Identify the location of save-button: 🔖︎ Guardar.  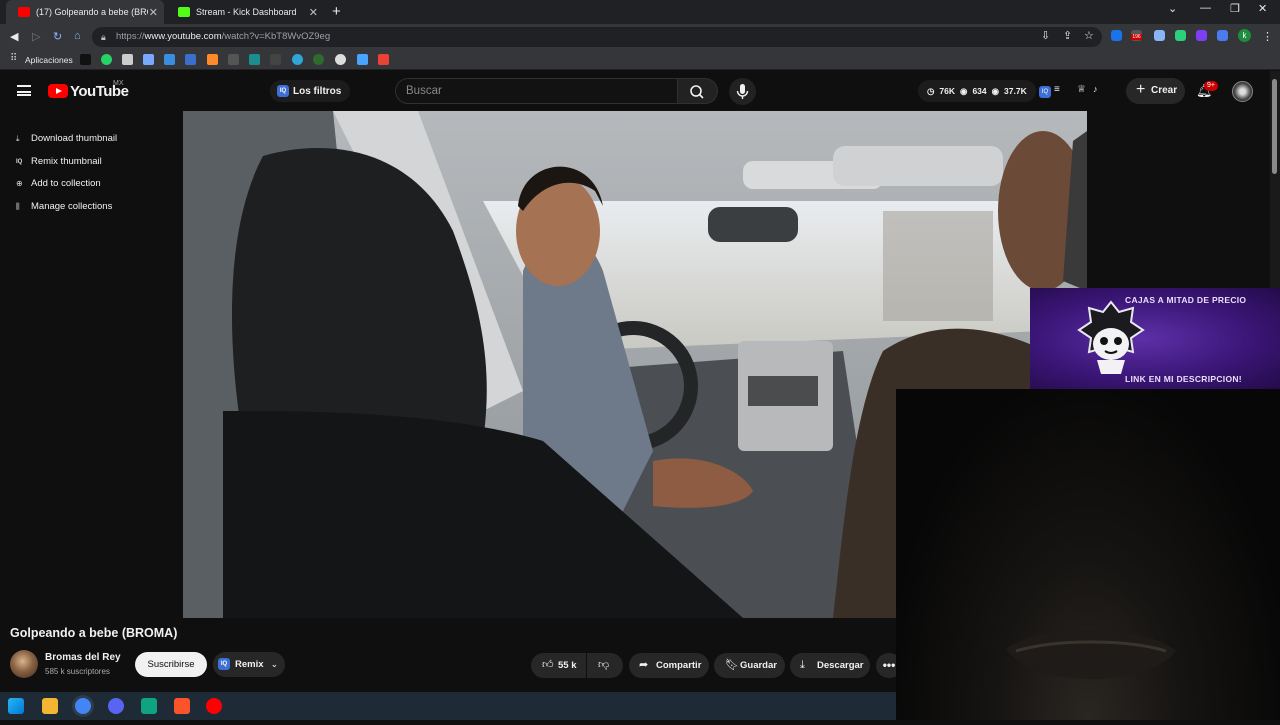
(749, 665).